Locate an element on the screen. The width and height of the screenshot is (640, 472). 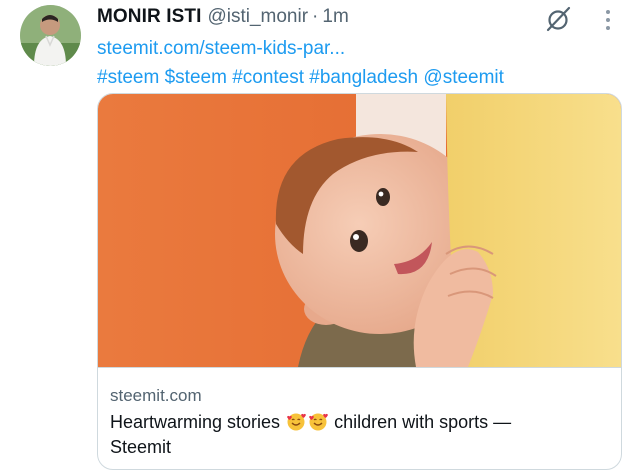
avatar is located at coordinates (50, 35).